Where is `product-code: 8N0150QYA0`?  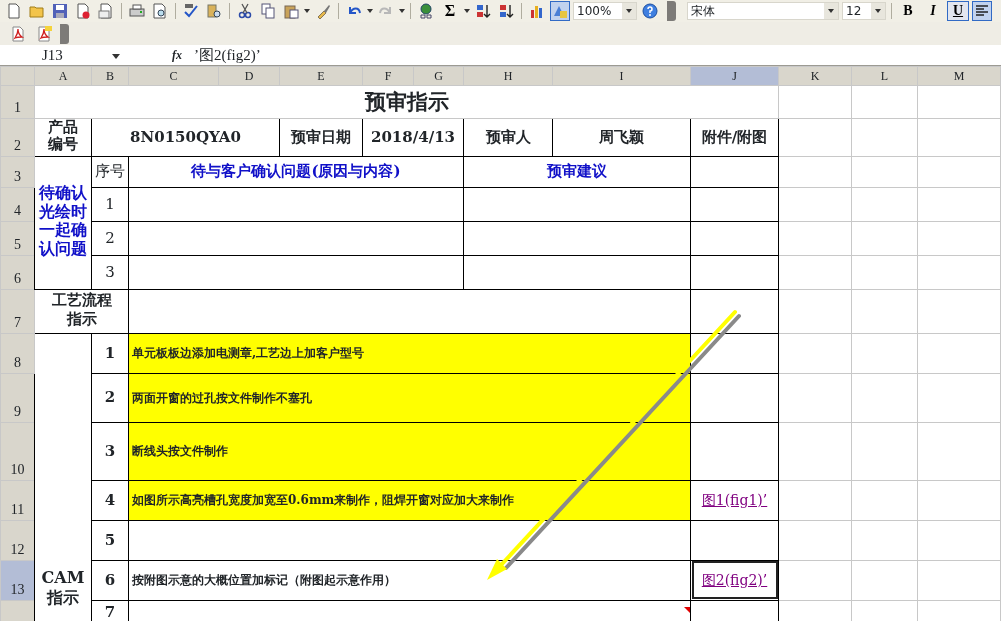 product-code: 8N0150QYA0 is located at coordinates (185, 137).